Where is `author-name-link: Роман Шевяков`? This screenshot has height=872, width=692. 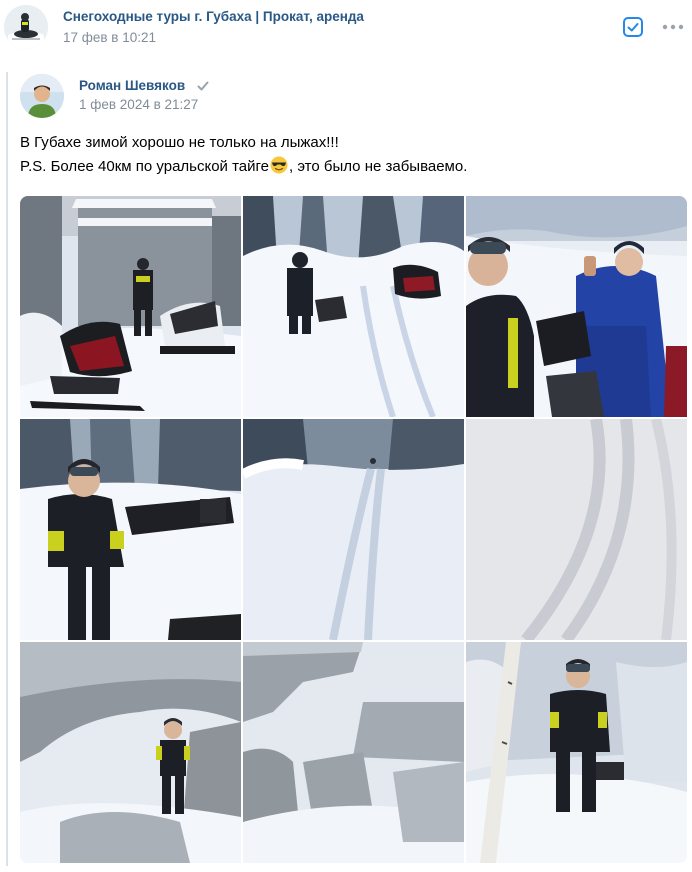 author-name-link: Роман Шевяков is located at coordinates (132, 85).